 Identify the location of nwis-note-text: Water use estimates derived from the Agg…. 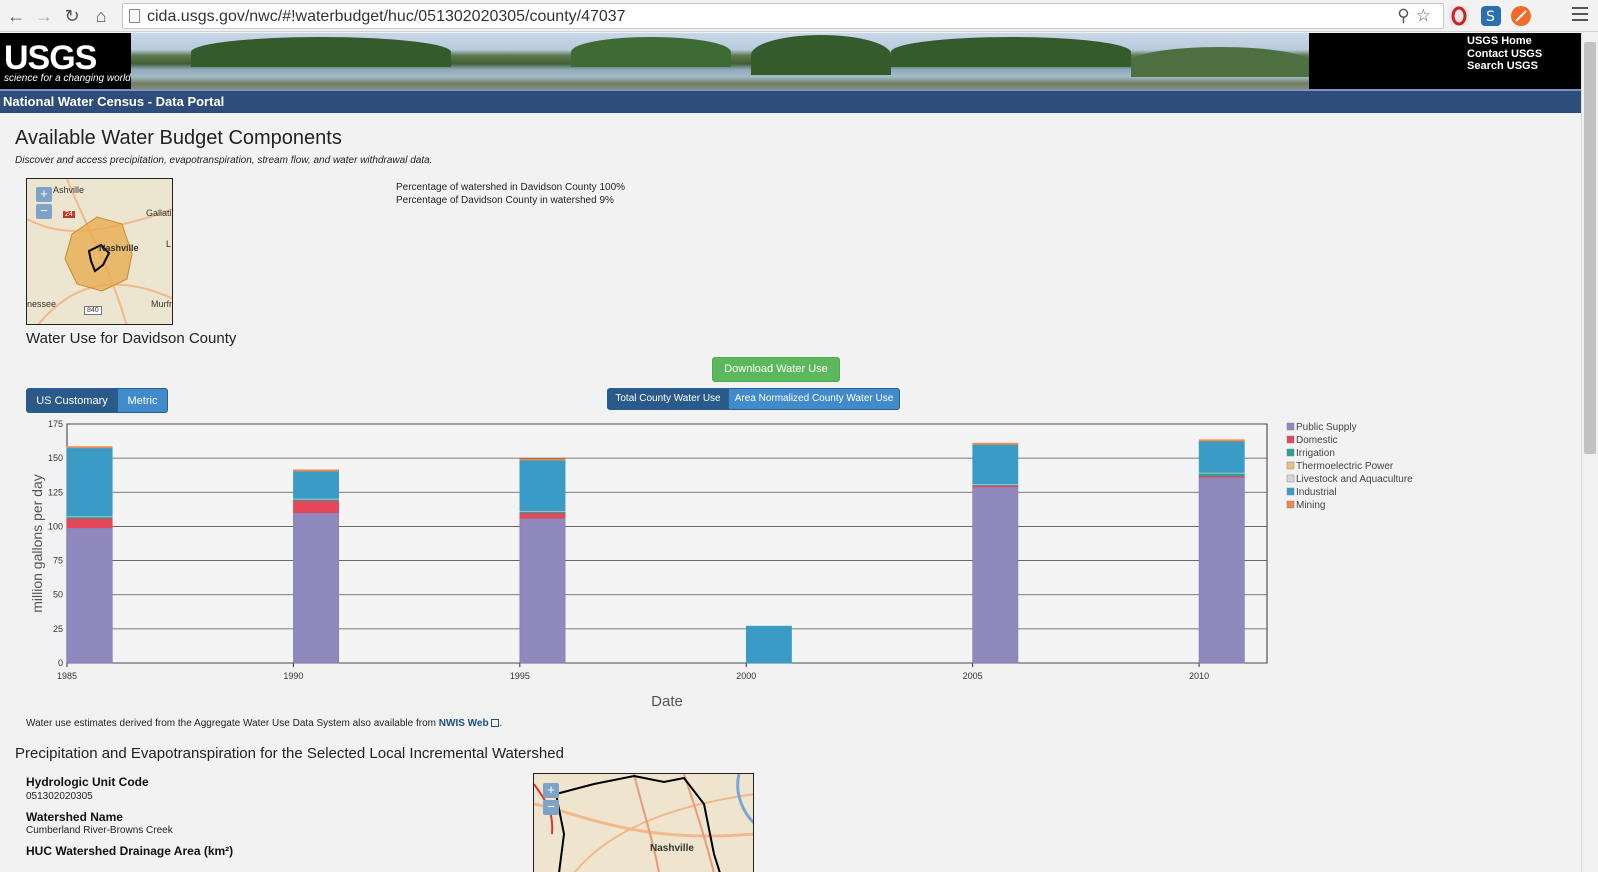
(232, 723).